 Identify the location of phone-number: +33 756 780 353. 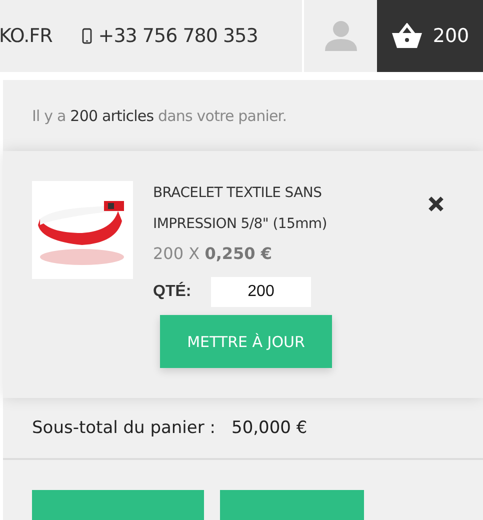
(178, 36).